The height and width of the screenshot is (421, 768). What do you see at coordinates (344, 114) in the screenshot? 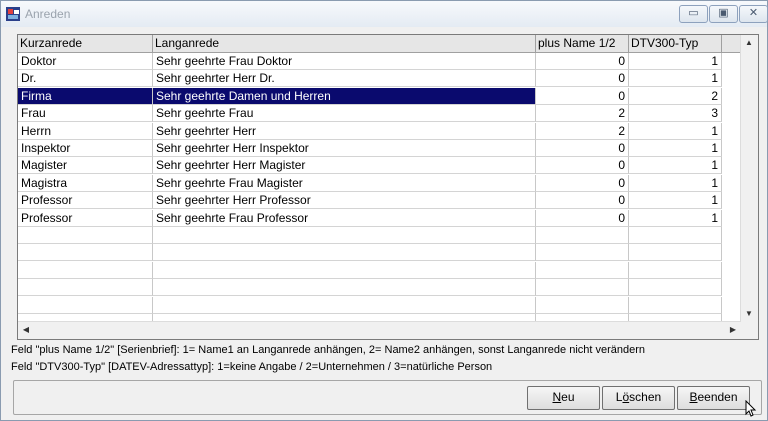
I see `cell-langanrede: Sehr geehrte Frau` at bounding box center [344, 114].